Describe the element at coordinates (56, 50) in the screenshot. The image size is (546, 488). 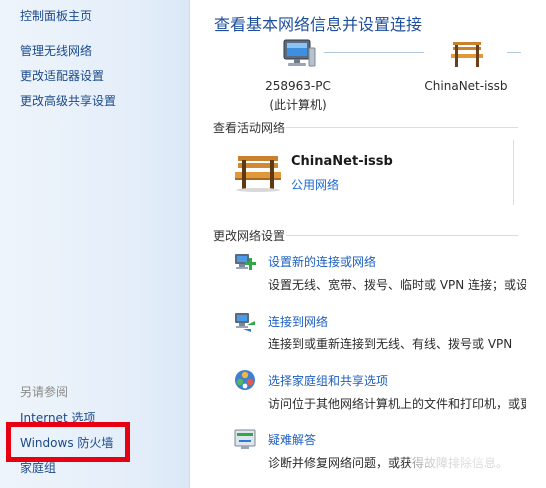
I see `manage-wireless-networks-link: 管理无线网络` at that location.